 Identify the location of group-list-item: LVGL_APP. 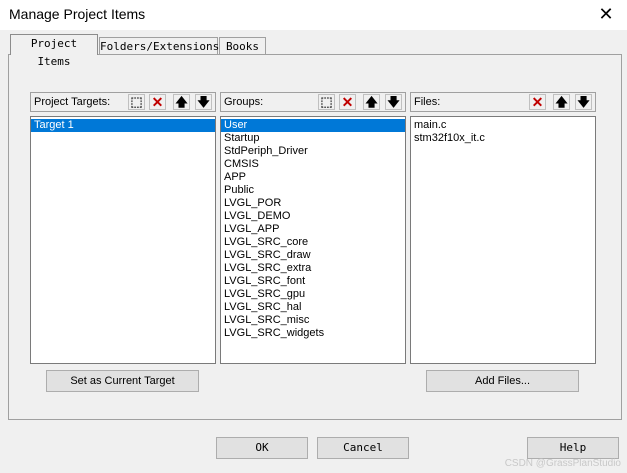
(313, 229).